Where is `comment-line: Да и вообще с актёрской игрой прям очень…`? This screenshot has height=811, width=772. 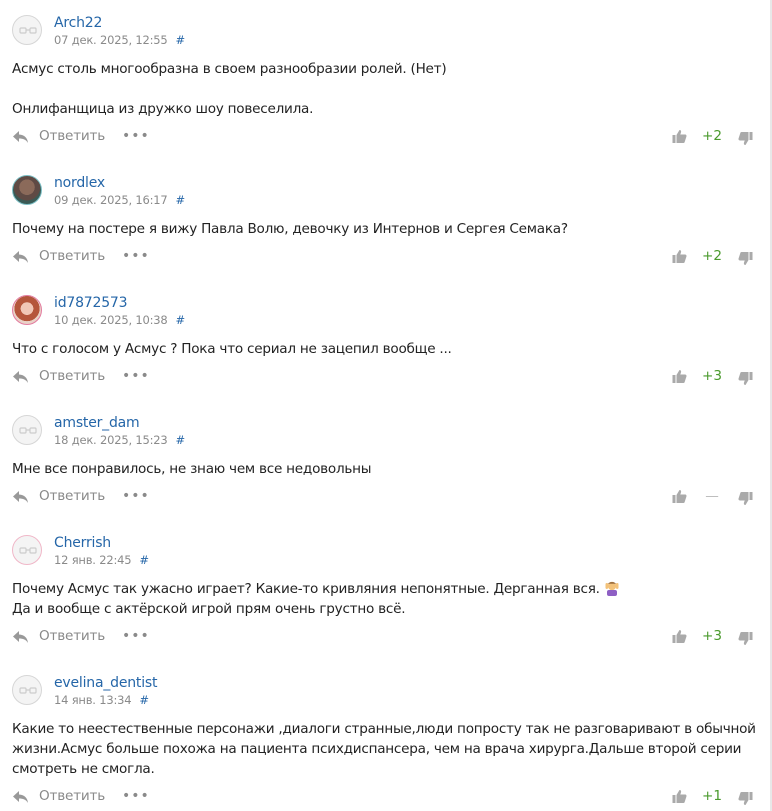
comment-line: Да и вообще с актёрской игрой прям очень… is located at coordinates (209, 609).